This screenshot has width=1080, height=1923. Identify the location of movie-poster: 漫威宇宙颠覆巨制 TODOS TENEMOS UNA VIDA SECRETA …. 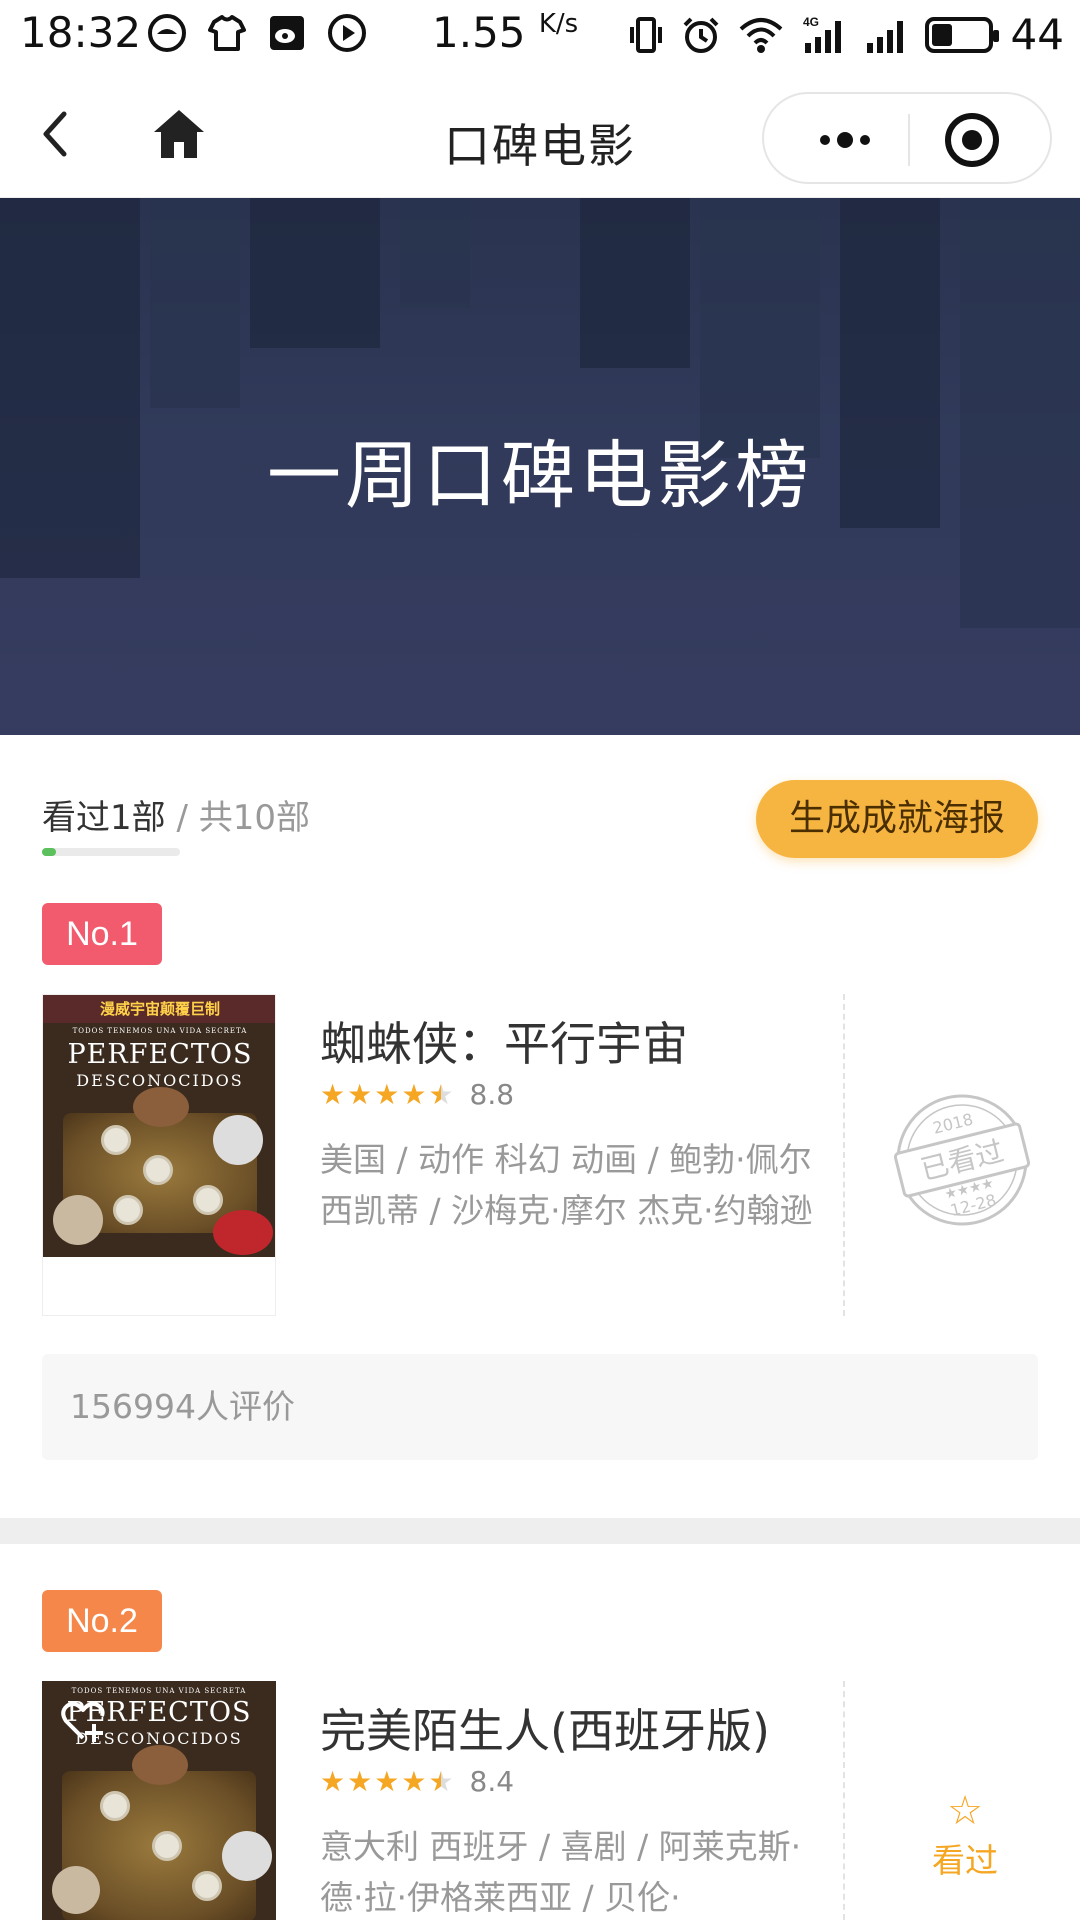
(159, 1155).